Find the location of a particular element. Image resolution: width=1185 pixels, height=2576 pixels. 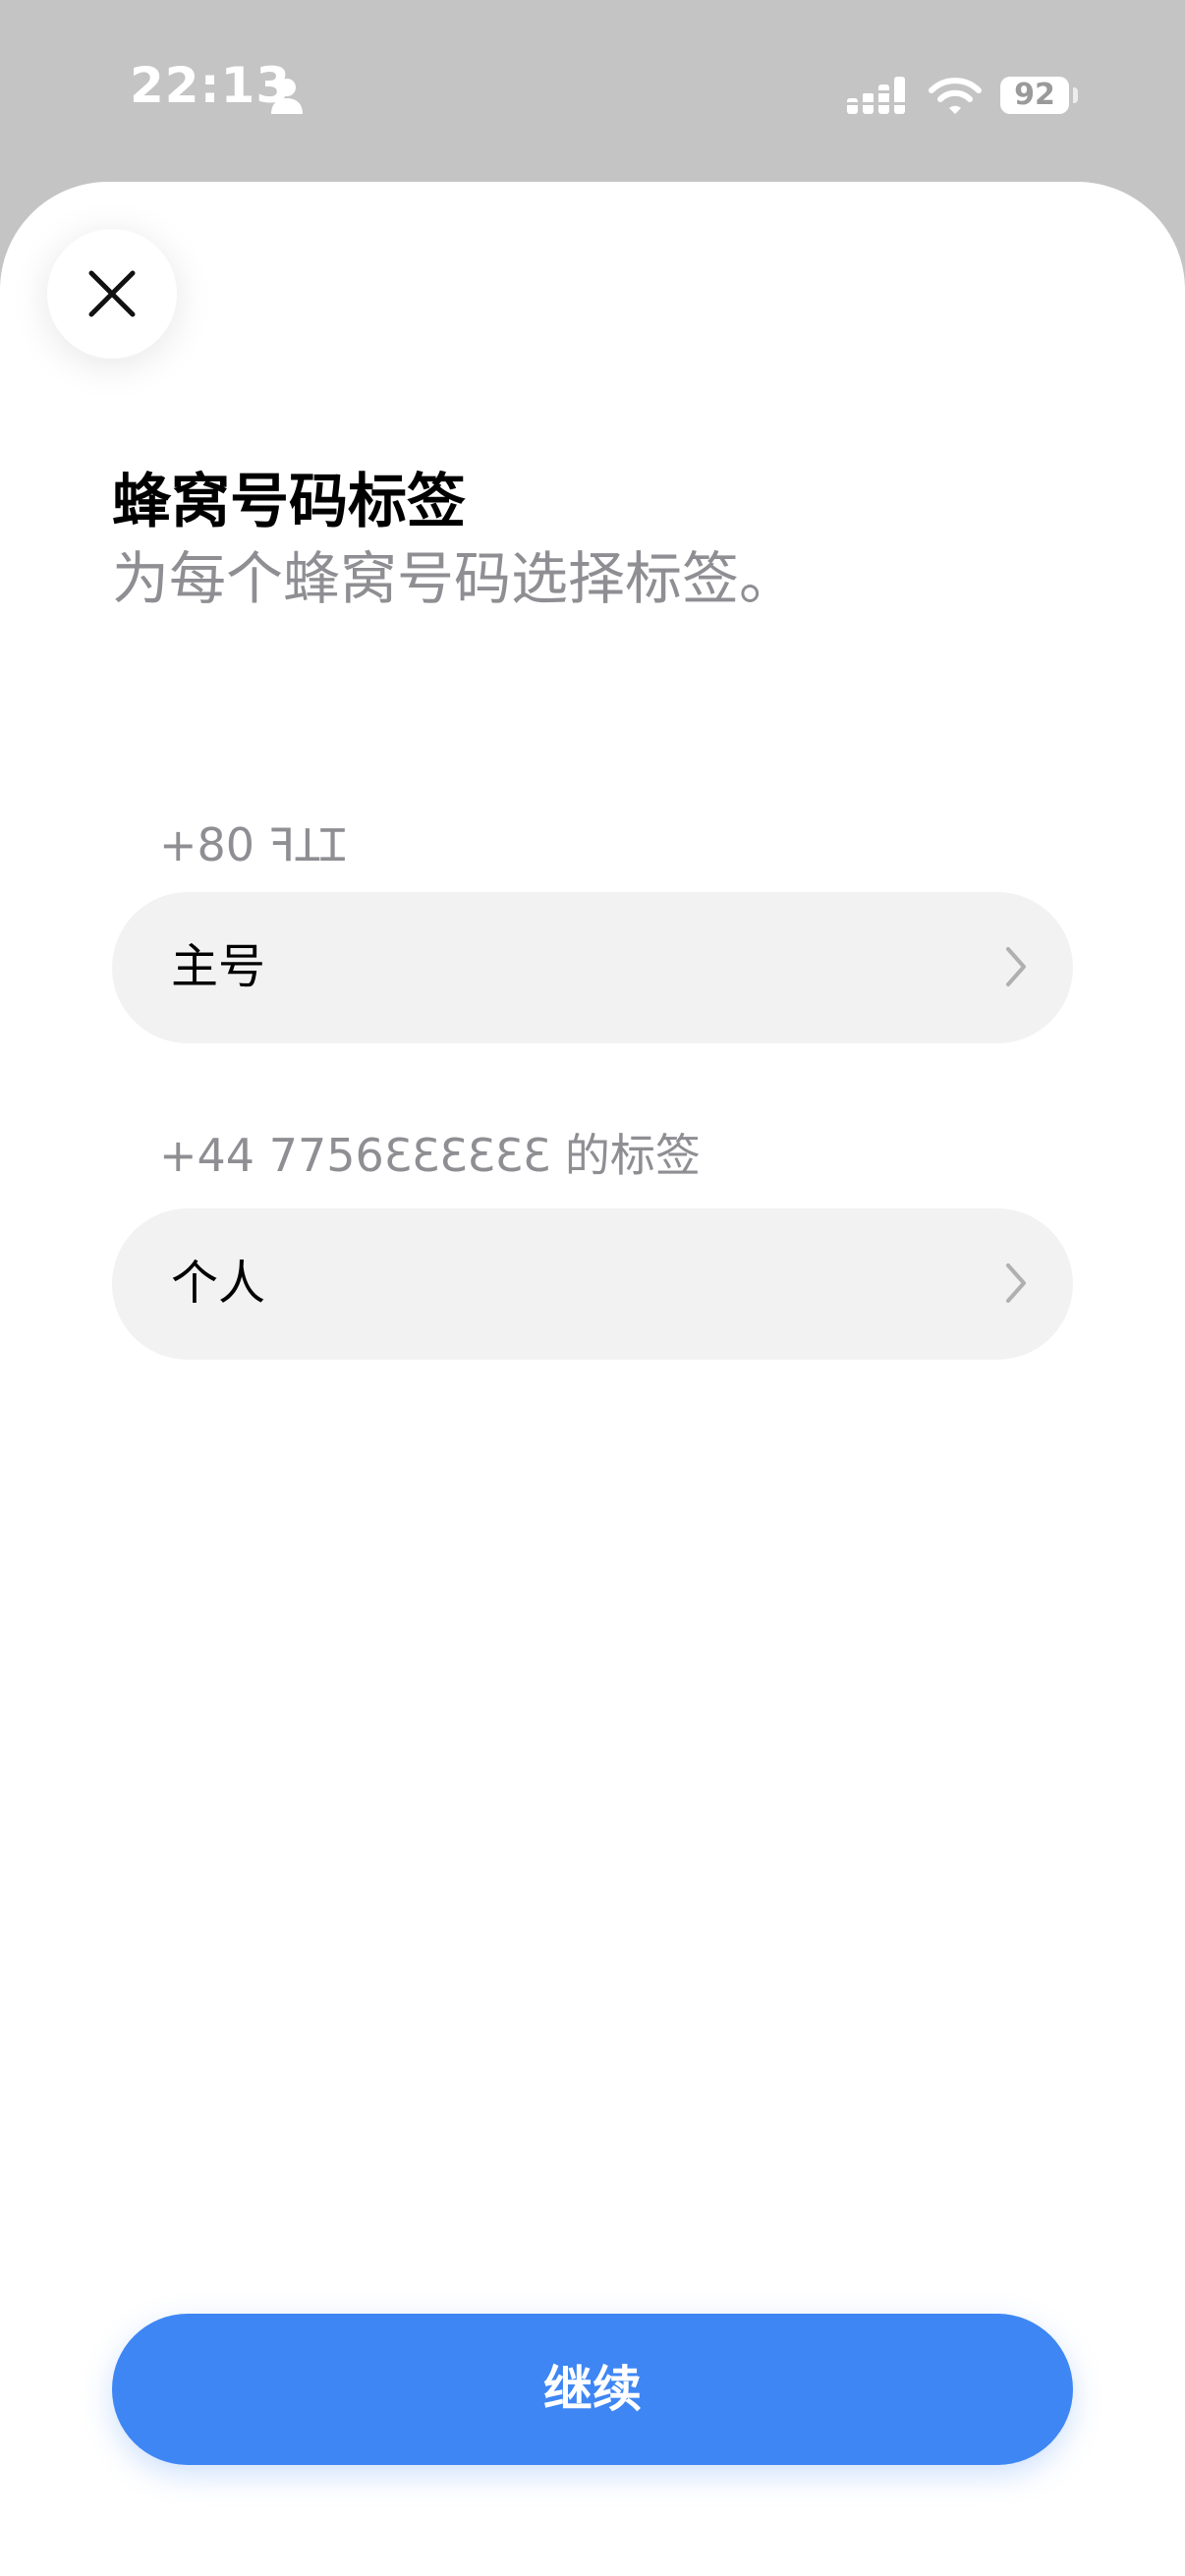

cellular-signal-icon is located at coordinates (878, 96).